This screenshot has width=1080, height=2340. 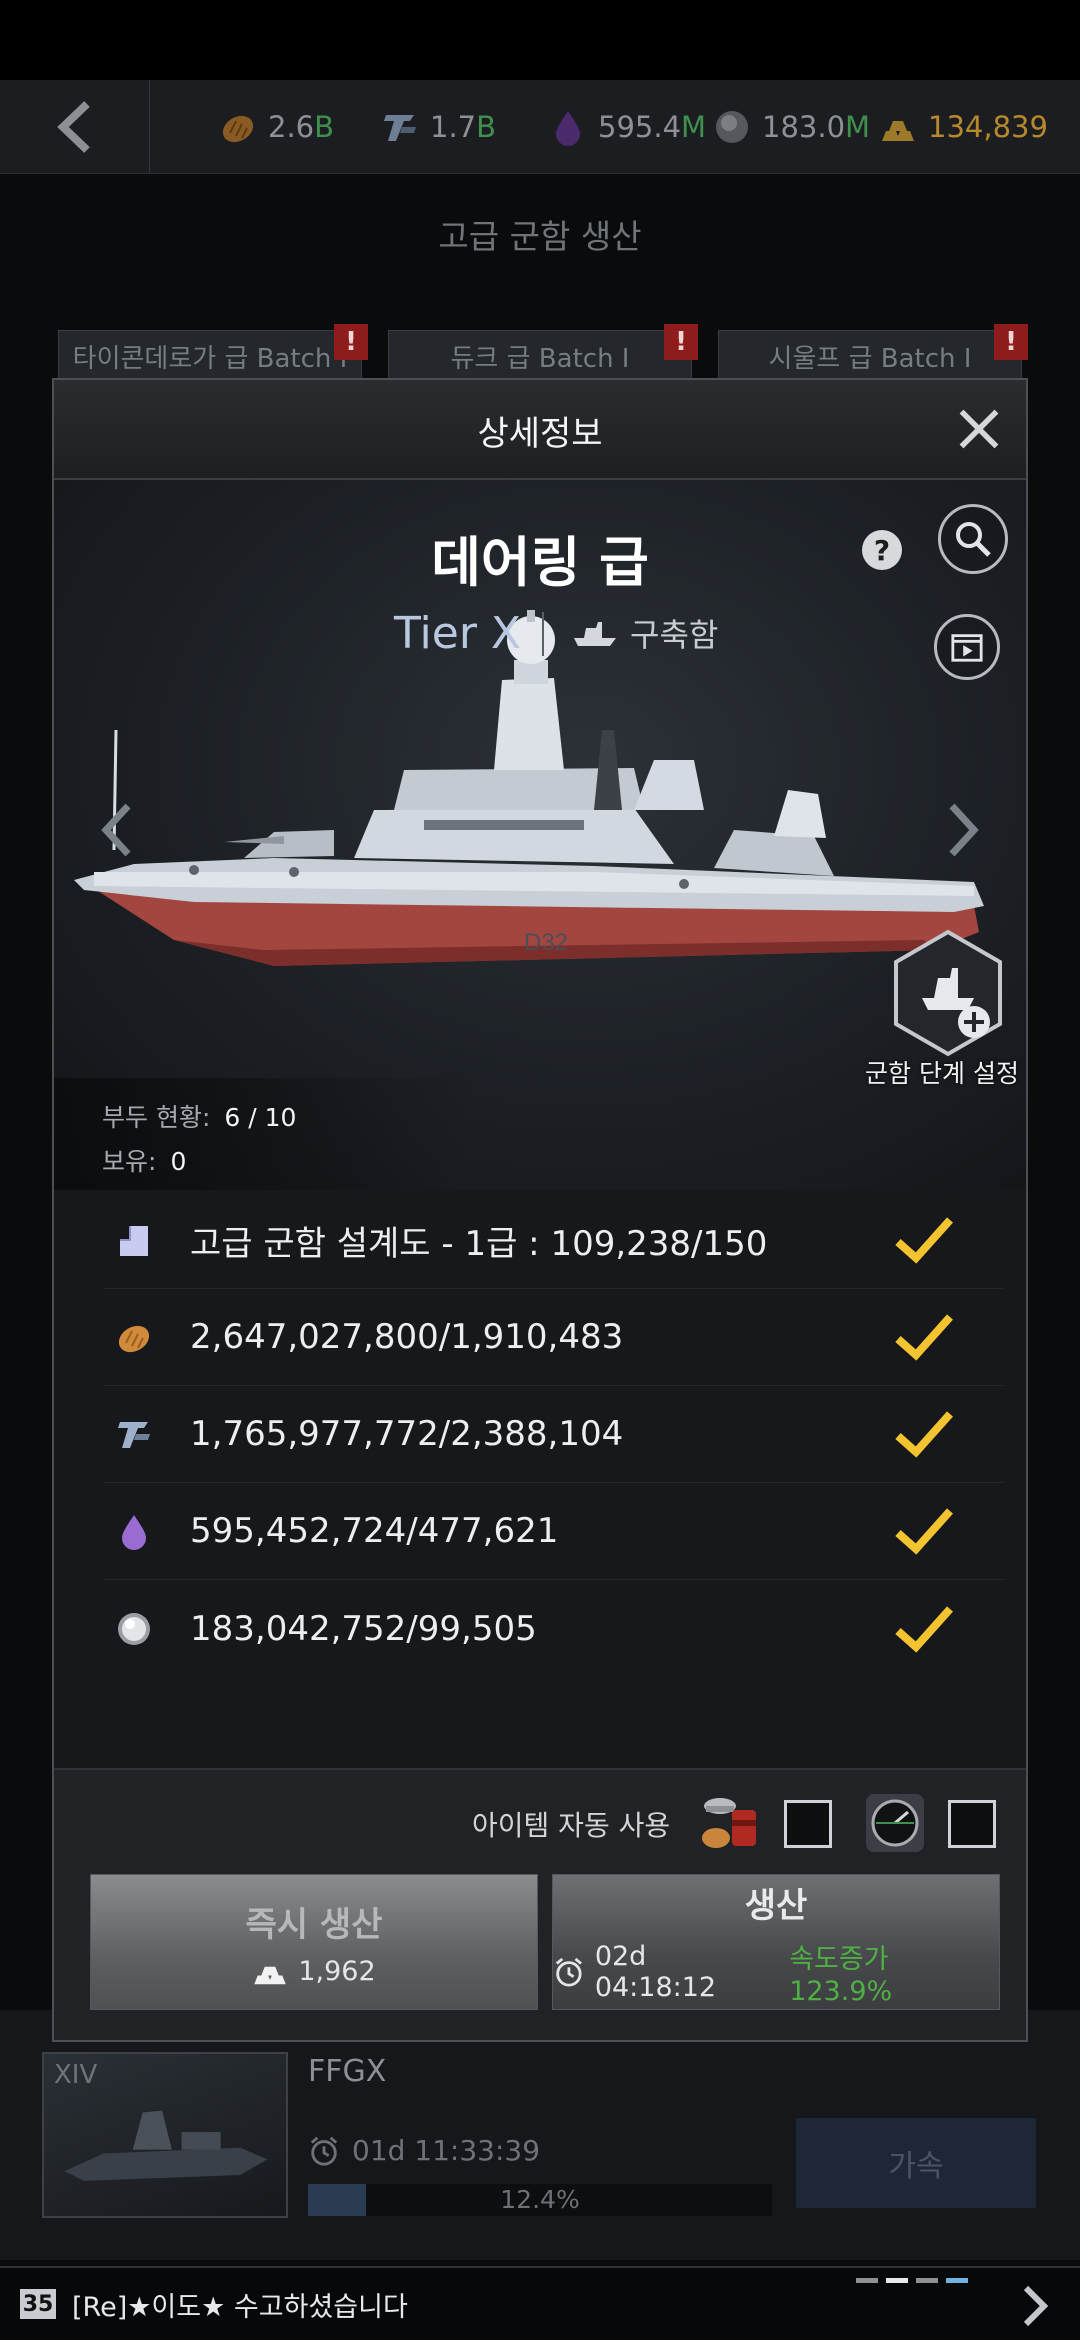 I want to click on owned-label: 보유:, so click(x=129, y=1161).